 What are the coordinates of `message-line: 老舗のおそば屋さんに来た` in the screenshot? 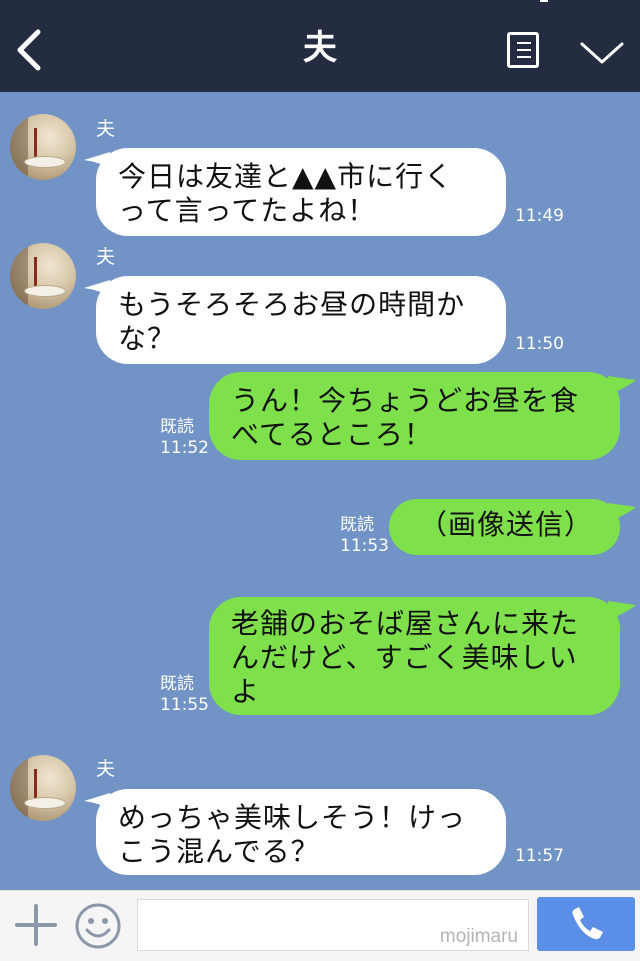 It's located at (405, 623).